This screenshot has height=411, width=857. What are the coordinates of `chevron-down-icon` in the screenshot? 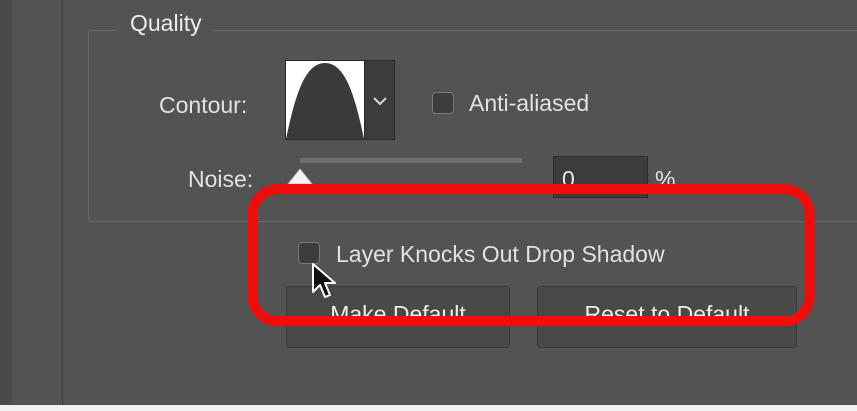 It's located at (380, 101).